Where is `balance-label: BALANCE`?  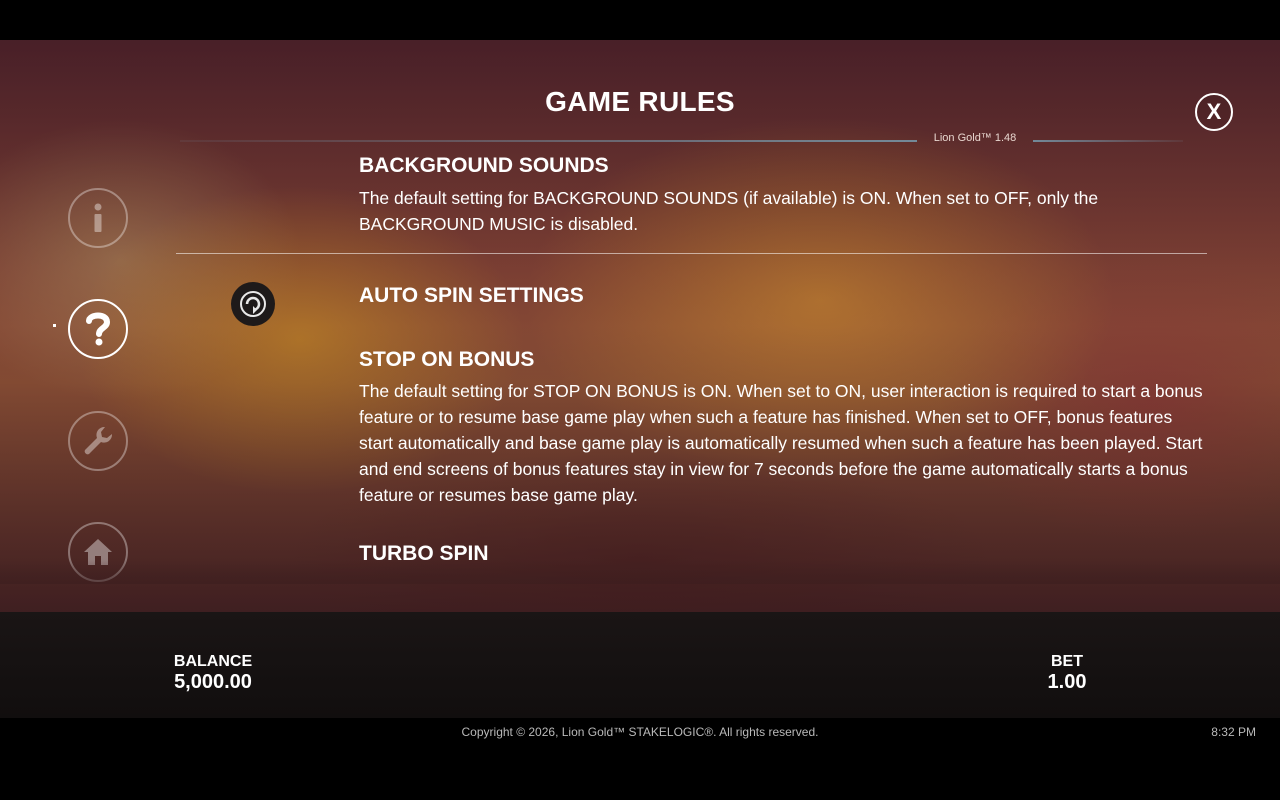
balance-label: BALANCE is located at coordinates (213, 661).